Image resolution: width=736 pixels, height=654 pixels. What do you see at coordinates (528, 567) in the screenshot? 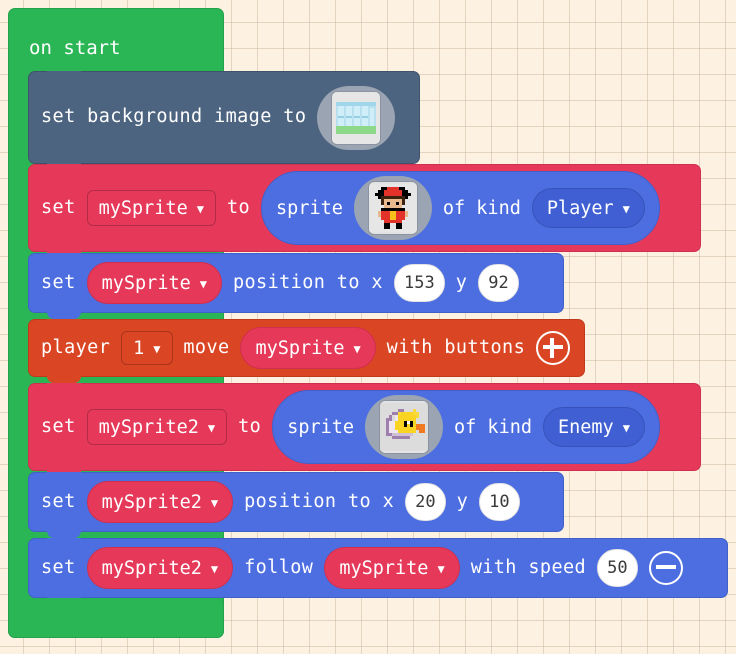
I see `with-speed-label: with speed` at bounding box center [528, 567].